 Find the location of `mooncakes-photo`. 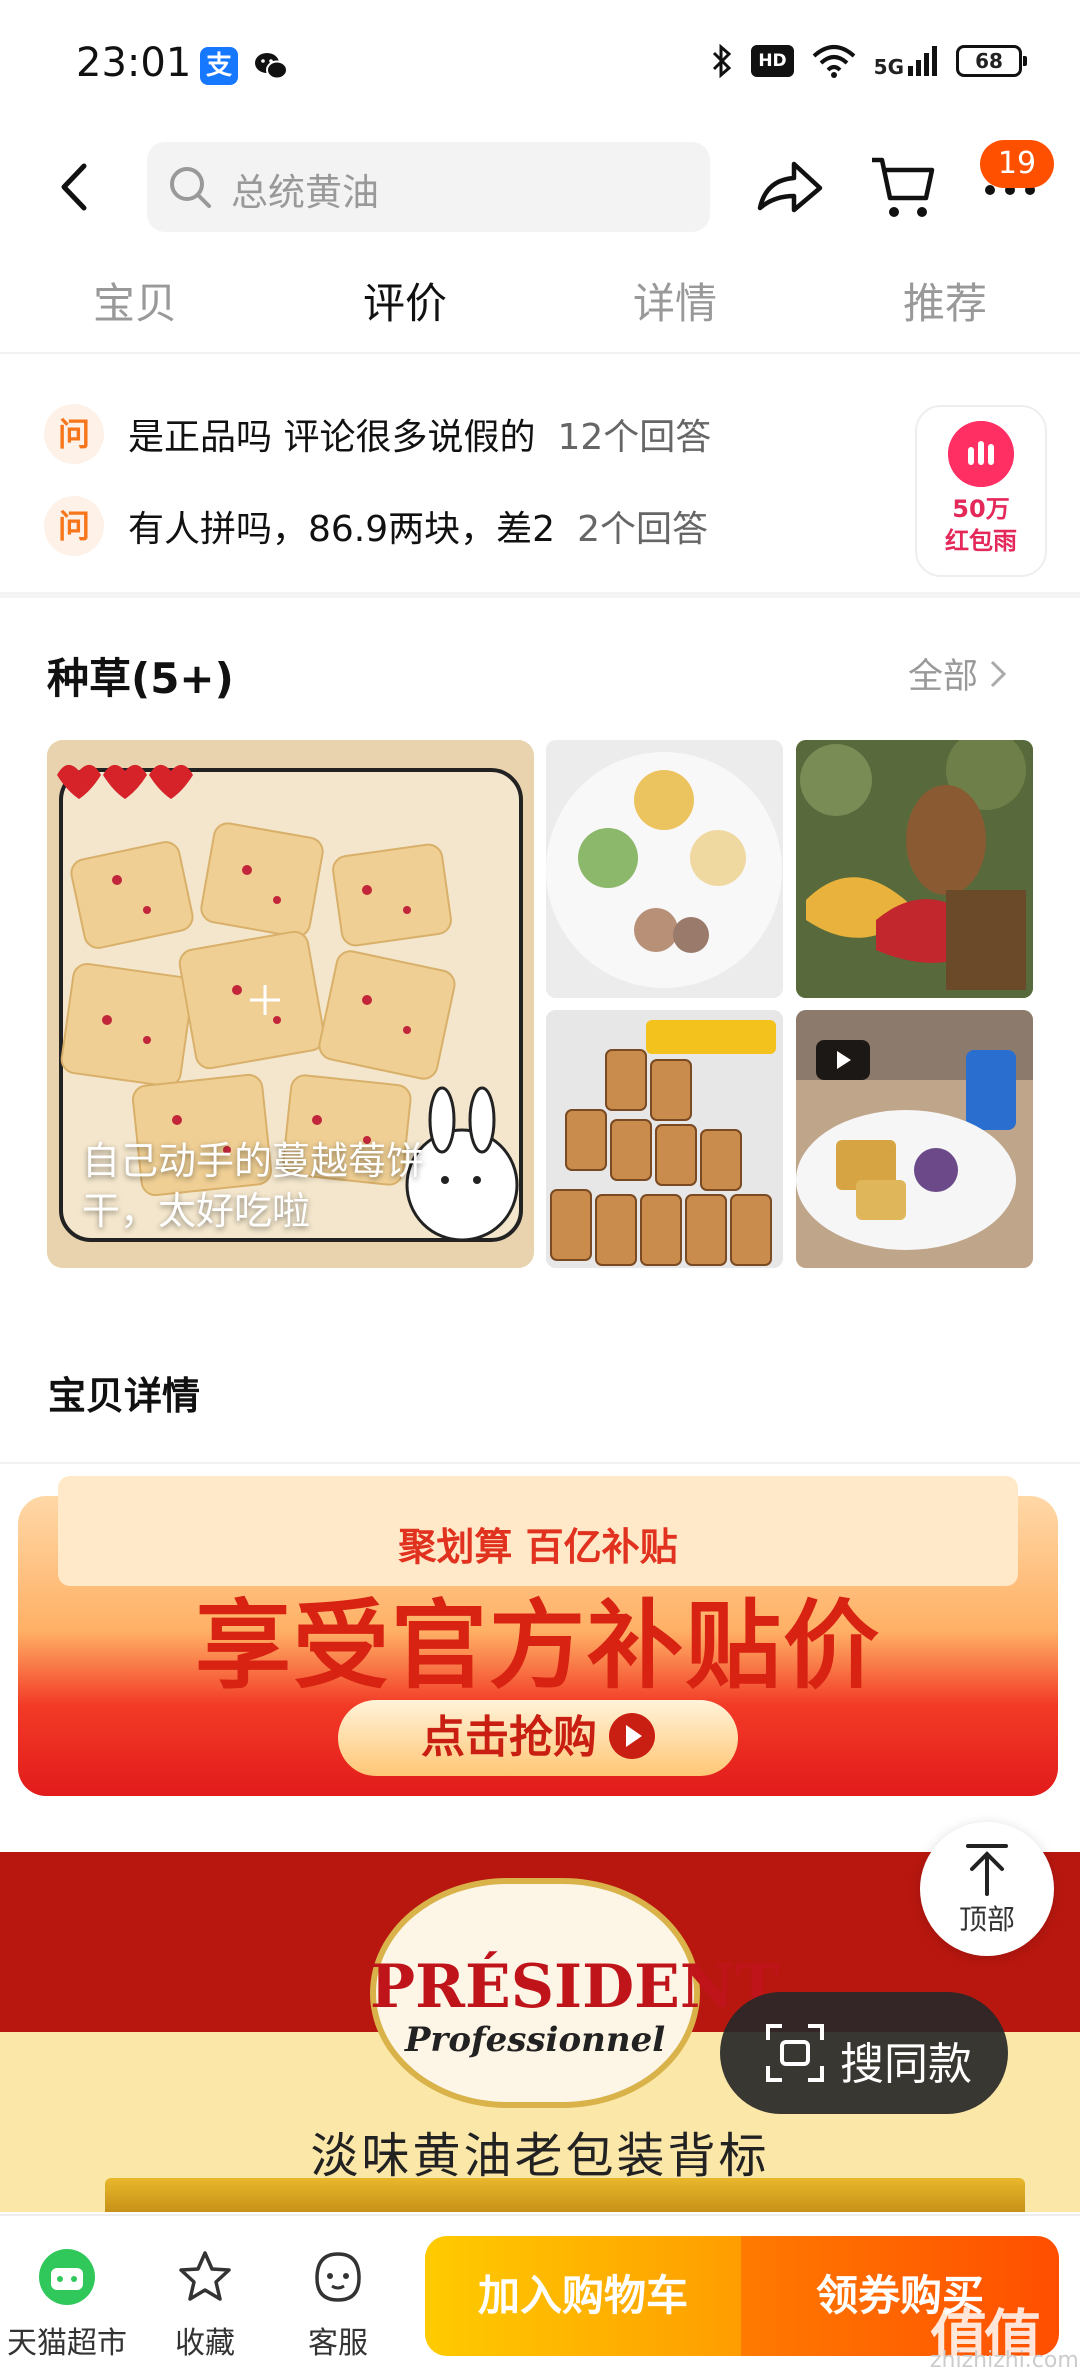

mooncakes-photo is located at coordinates (664, 869).